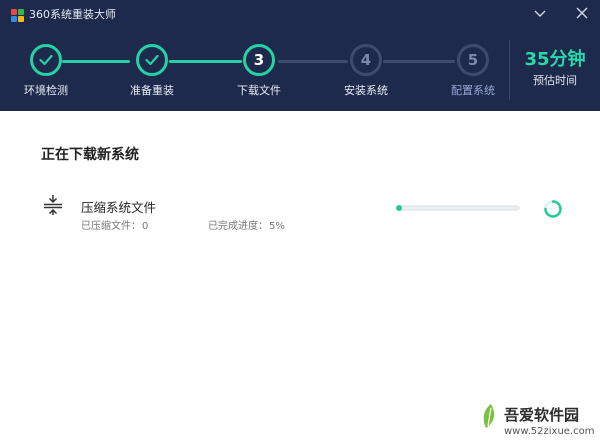 Image resolution: width=600 pixels, height=441 pixels. What do you see at coordinates (300, 15) in the screenshot?
I see `title-bar: 360系统重装大师` at bounding box center [300, 15].